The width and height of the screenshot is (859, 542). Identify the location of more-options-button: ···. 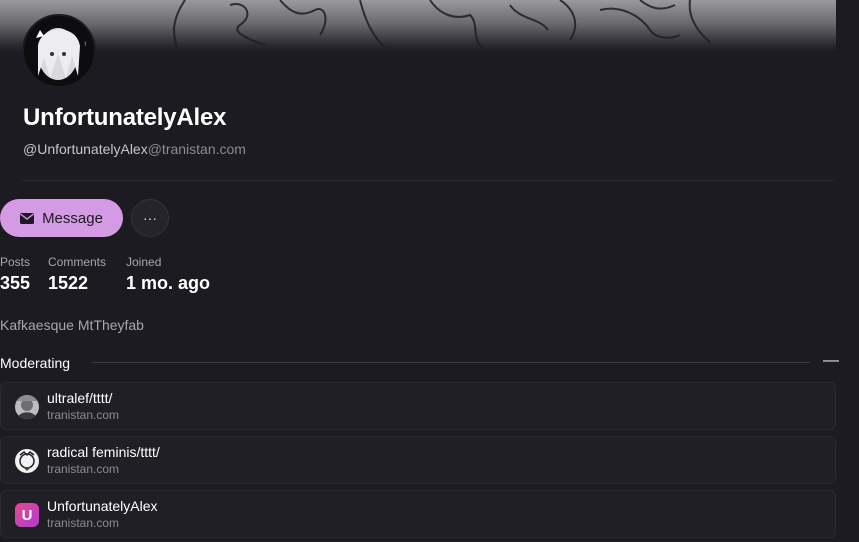
(150, 218).